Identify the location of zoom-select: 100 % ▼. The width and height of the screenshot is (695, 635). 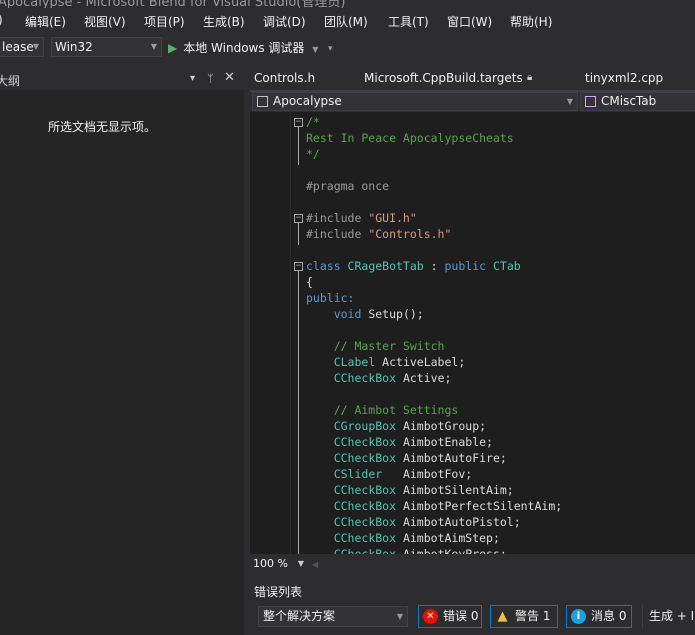
(279, 564).